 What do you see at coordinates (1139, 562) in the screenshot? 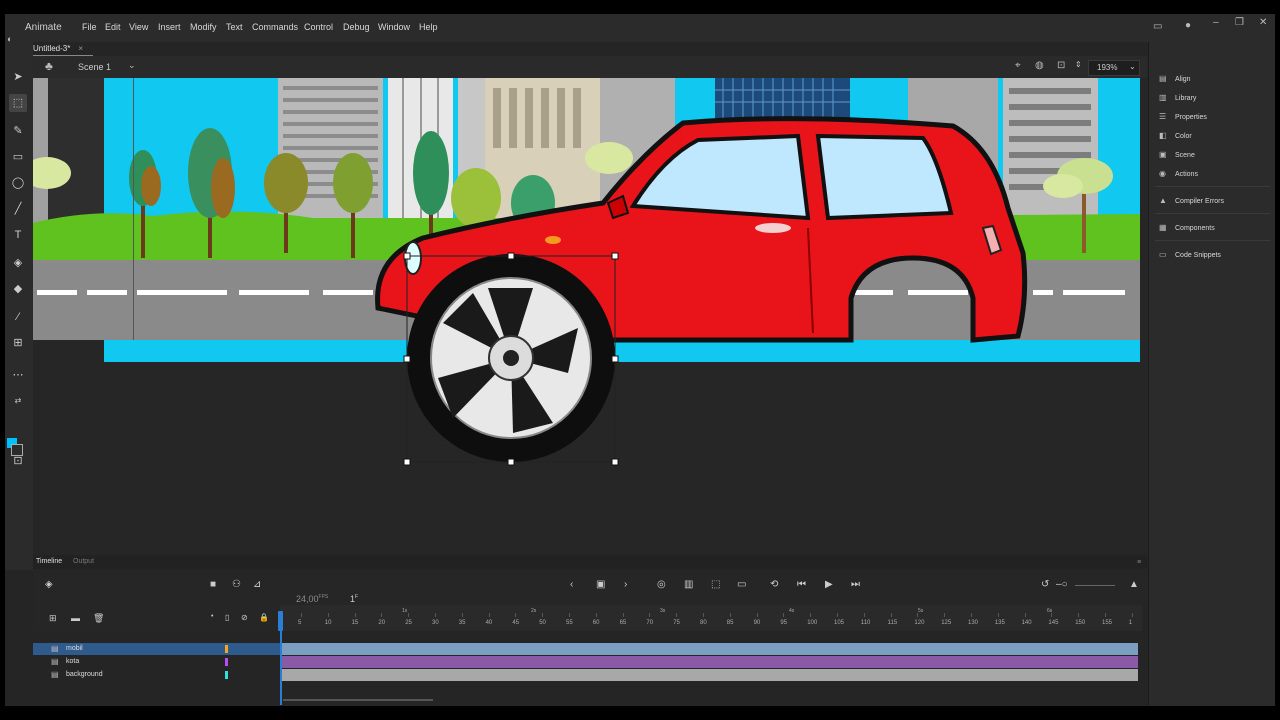
I see `timeline-menu-icon: ≡` at bounding box center [1139, 562].